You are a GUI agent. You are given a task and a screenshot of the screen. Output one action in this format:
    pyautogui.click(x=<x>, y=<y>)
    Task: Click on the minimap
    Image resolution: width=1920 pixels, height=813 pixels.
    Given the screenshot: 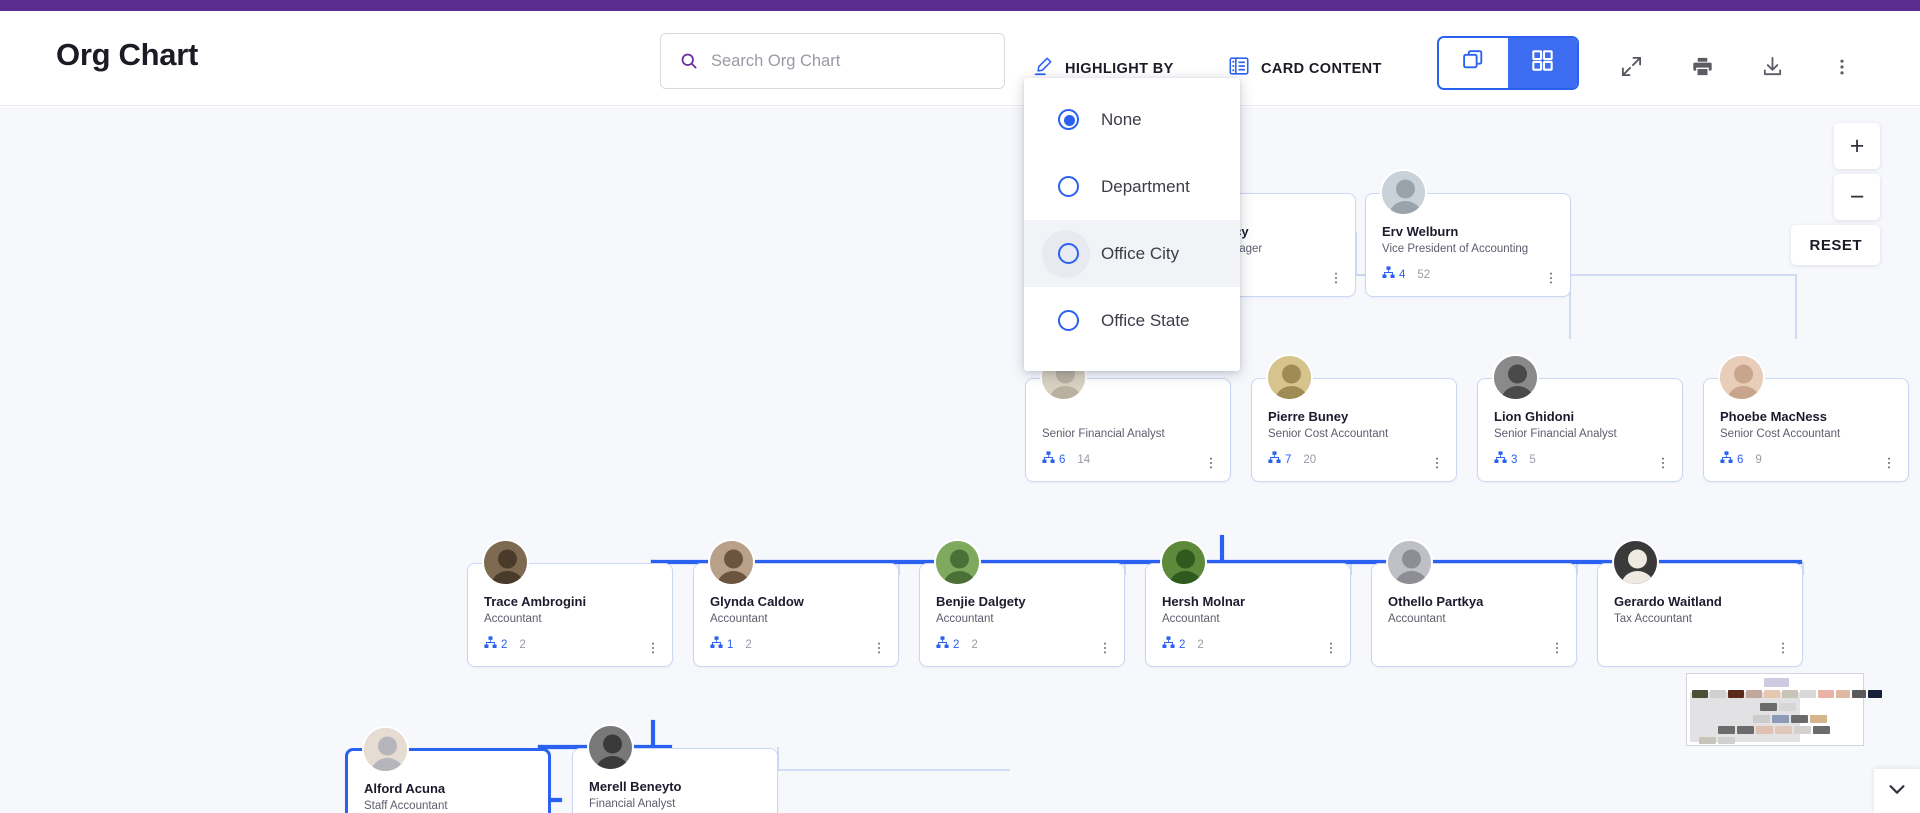 What is the action you would take?
    pyautogui.click(x=1784, y=709)
    